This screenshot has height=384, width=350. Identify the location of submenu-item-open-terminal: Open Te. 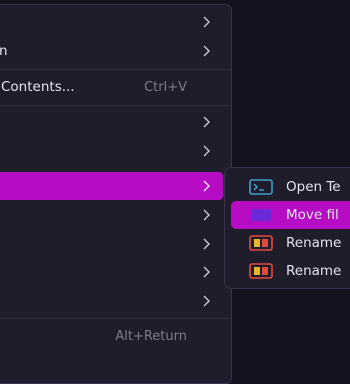
(290, 187).